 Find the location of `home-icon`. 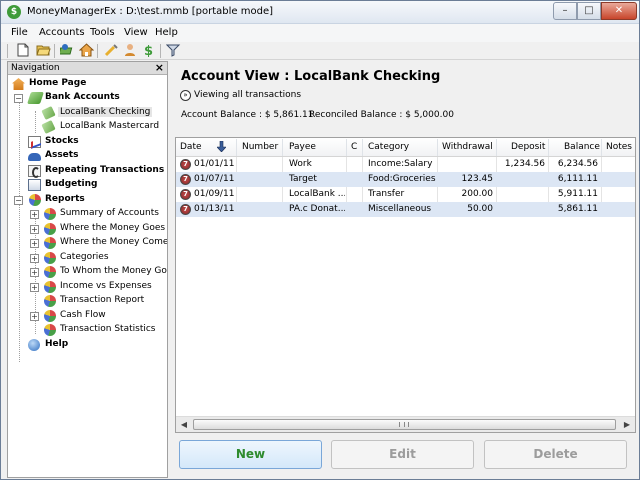

home-icon is located at coordinates (86, 51).